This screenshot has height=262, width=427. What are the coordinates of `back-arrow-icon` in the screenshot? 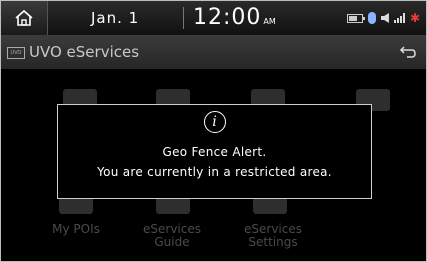 It's located at (407, 52).